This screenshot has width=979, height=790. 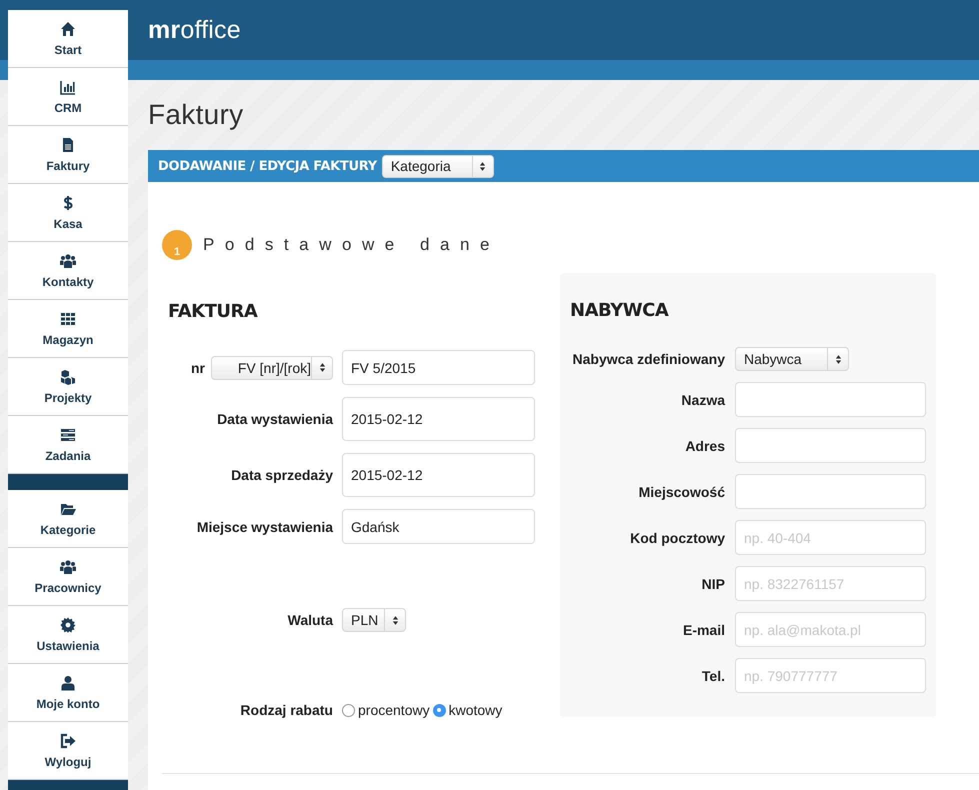 I want to click on field-label: Kod pocztowy, so click(x=677, y=538).